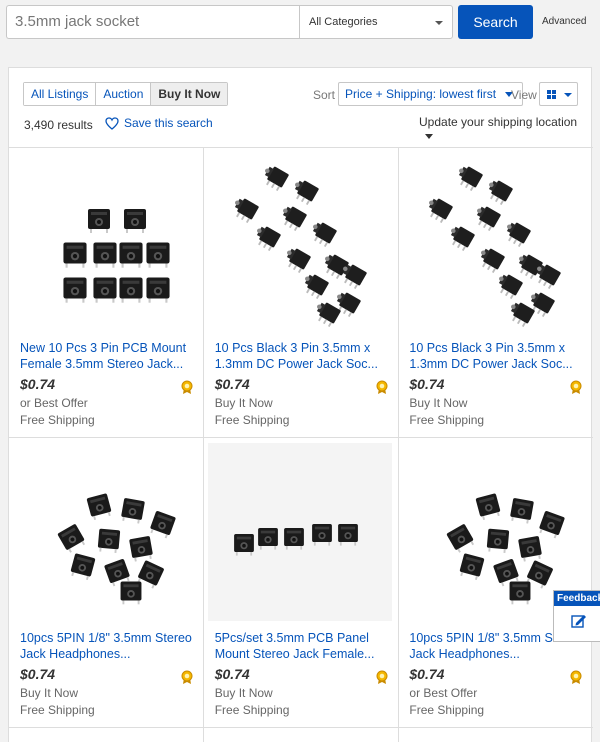  Describe the element at coordinates (301, 727) in the screenshot. I see `grid-divider` at that location.